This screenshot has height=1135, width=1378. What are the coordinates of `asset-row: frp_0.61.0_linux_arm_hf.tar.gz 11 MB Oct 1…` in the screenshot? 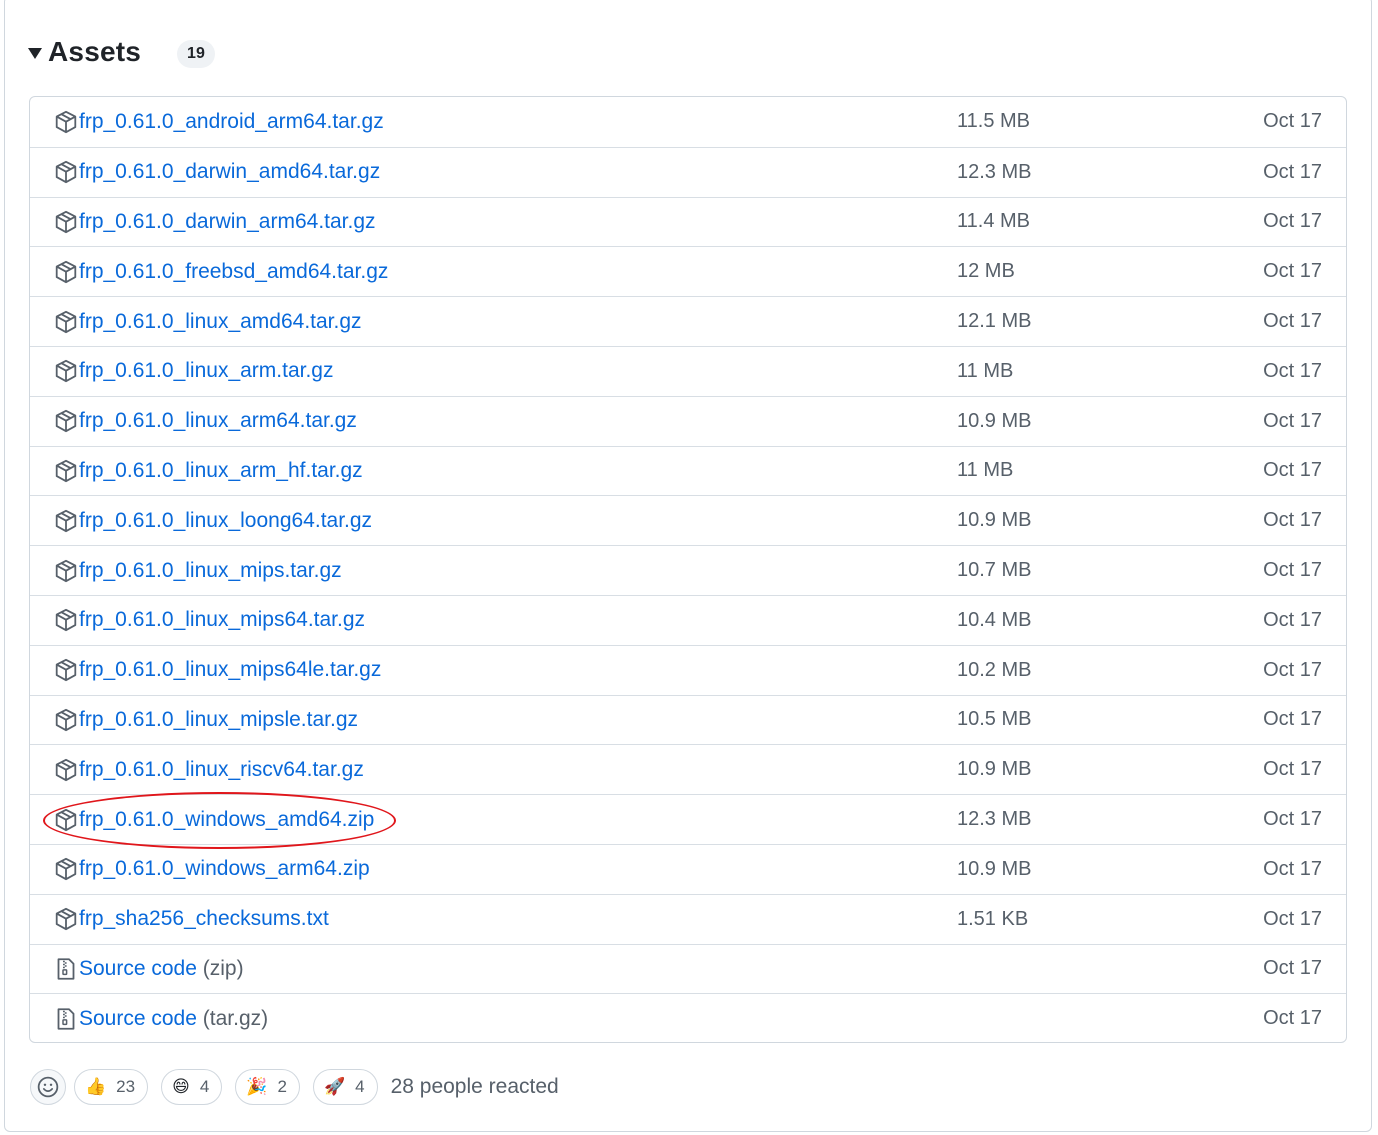 It's located at (688, 470).